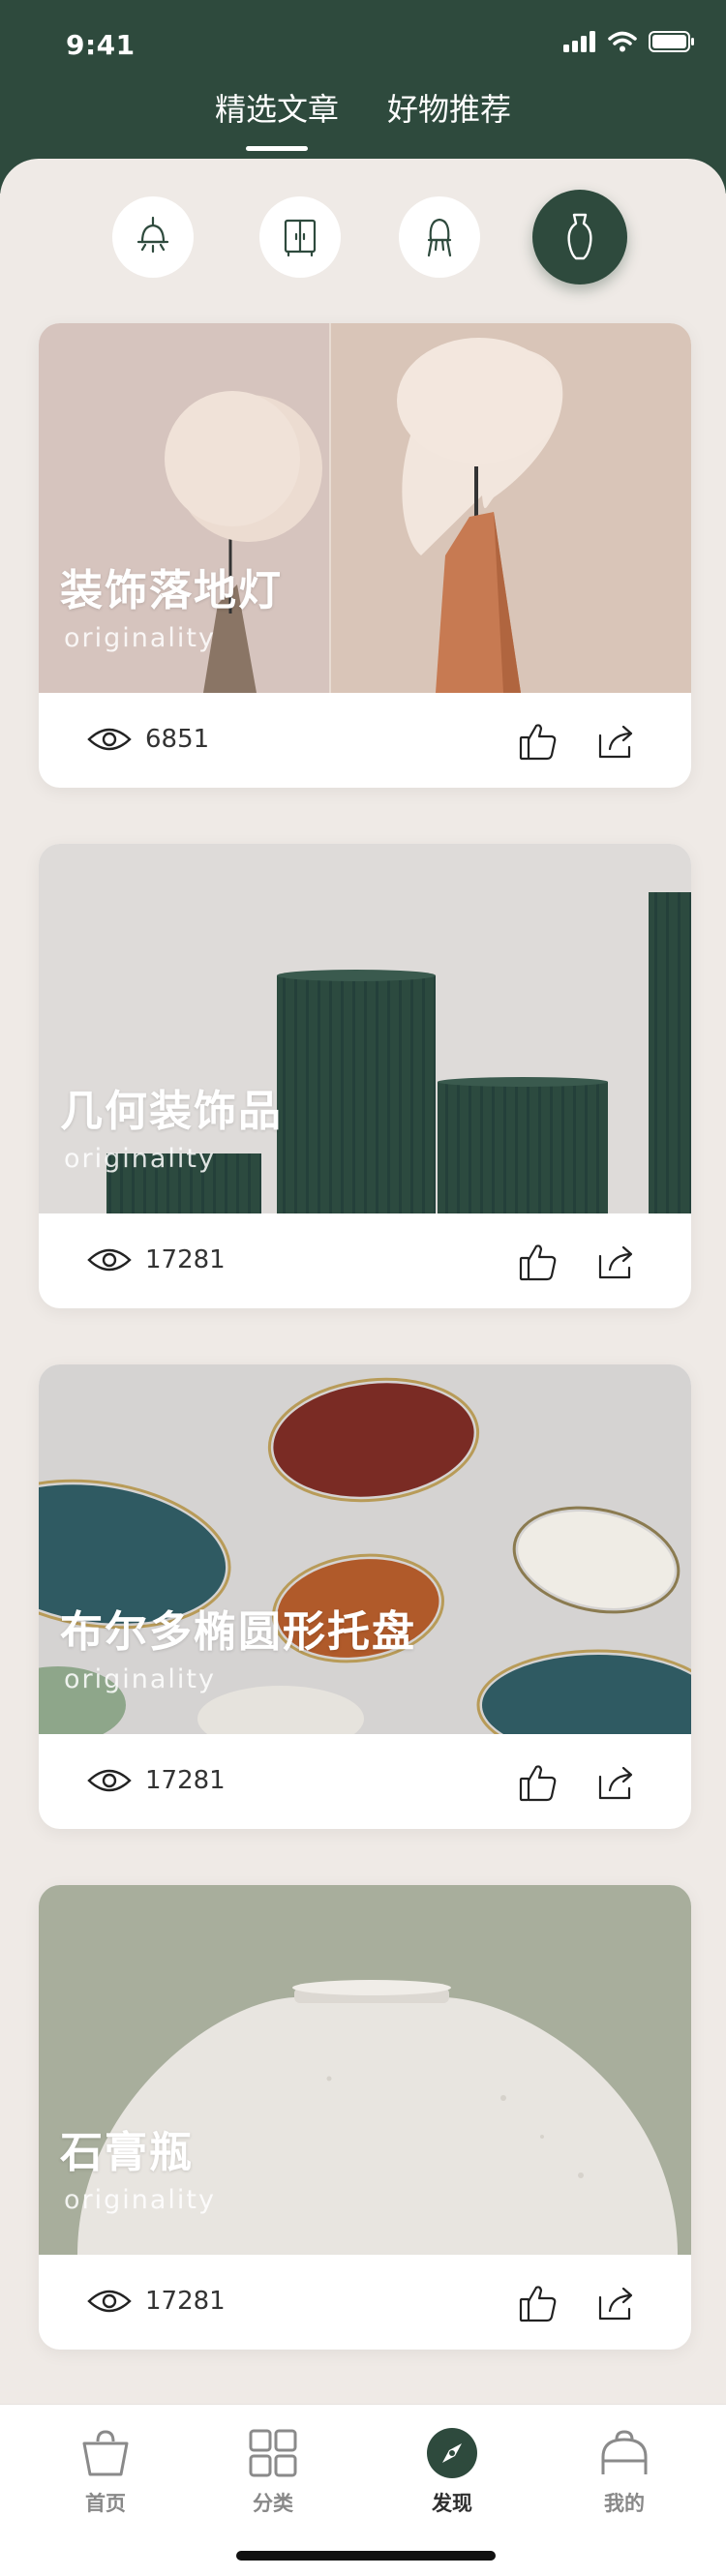 The width and height of the screenshot is (726, 2576). What do you see at coordinates (105, 2503) in the screenshot?
I see `nav-label: 首页` at bounding box center [105, 2503].